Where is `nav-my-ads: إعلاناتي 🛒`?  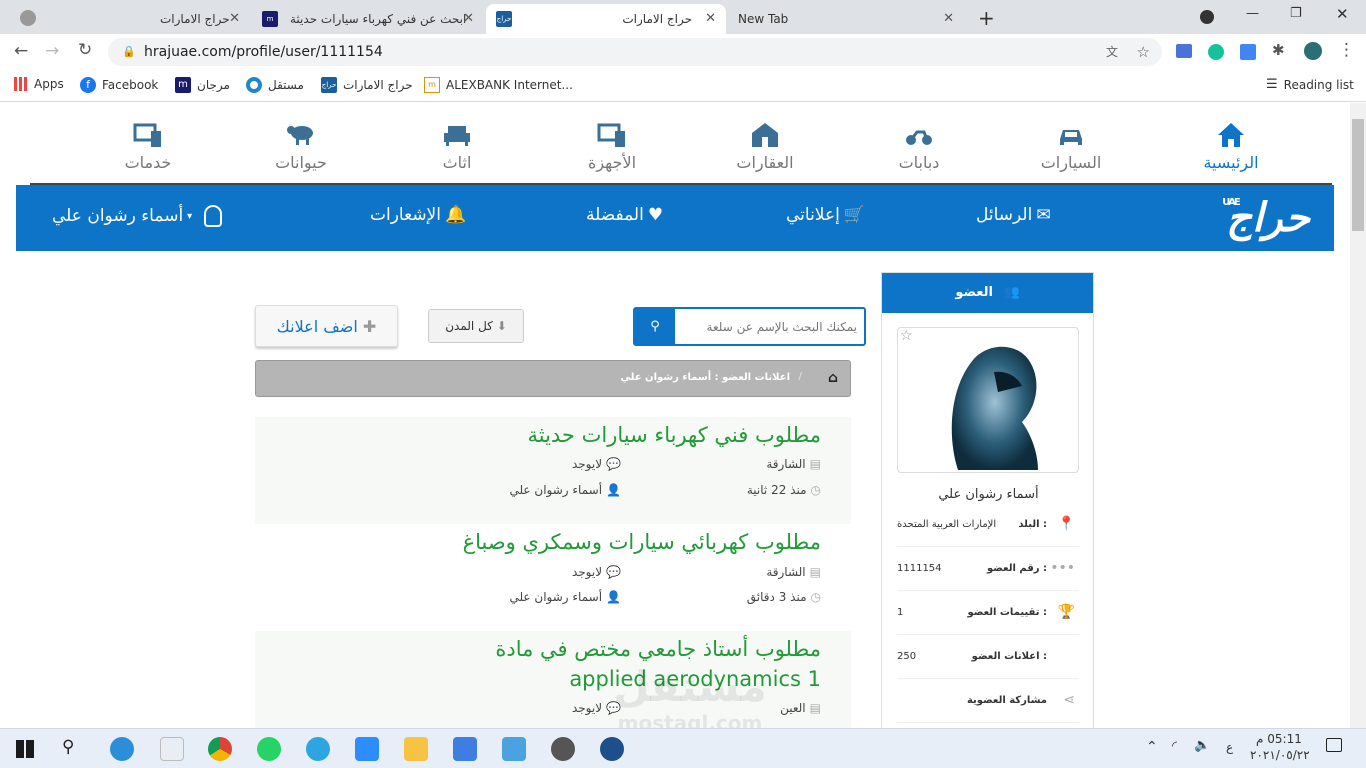 nav-my-ads: إعلاناتي 🛒 is located at coordinates (825, 215).